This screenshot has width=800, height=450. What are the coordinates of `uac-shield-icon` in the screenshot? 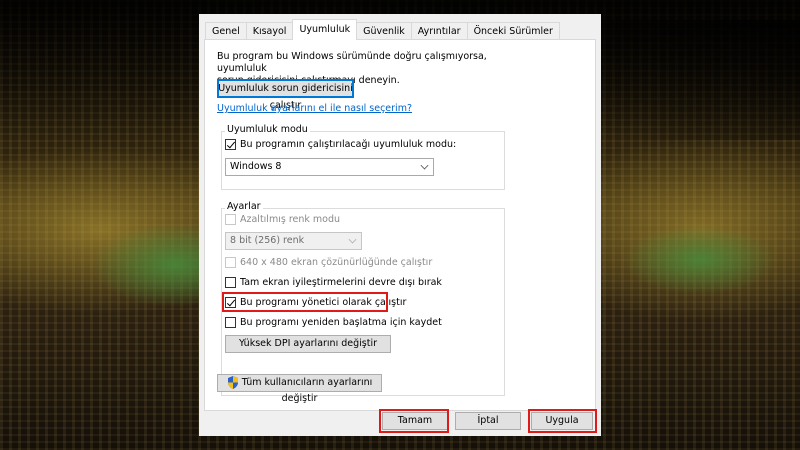 It's located at (232, 382).